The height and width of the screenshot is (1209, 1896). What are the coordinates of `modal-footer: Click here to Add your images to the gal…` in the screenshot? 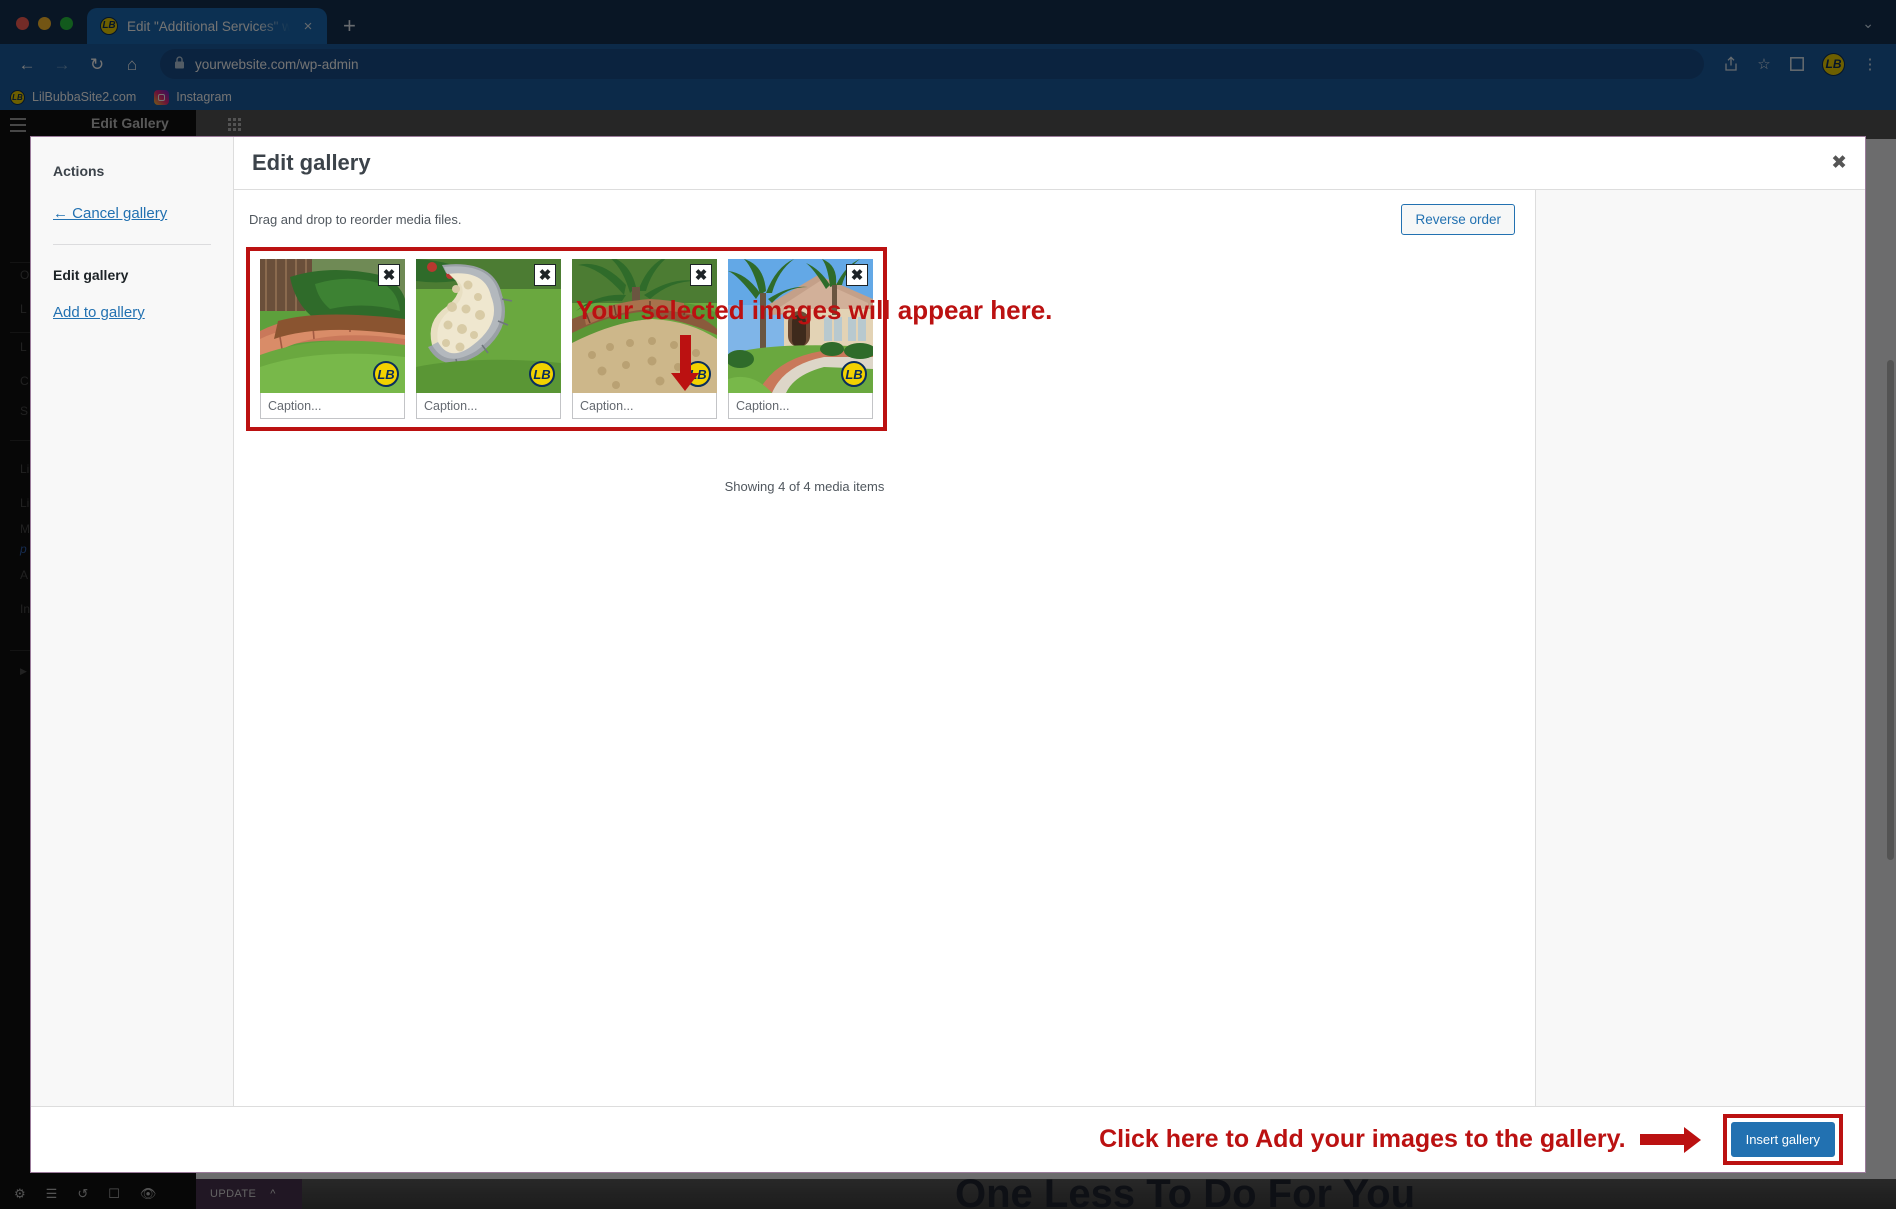 It's located at (948, 1139).